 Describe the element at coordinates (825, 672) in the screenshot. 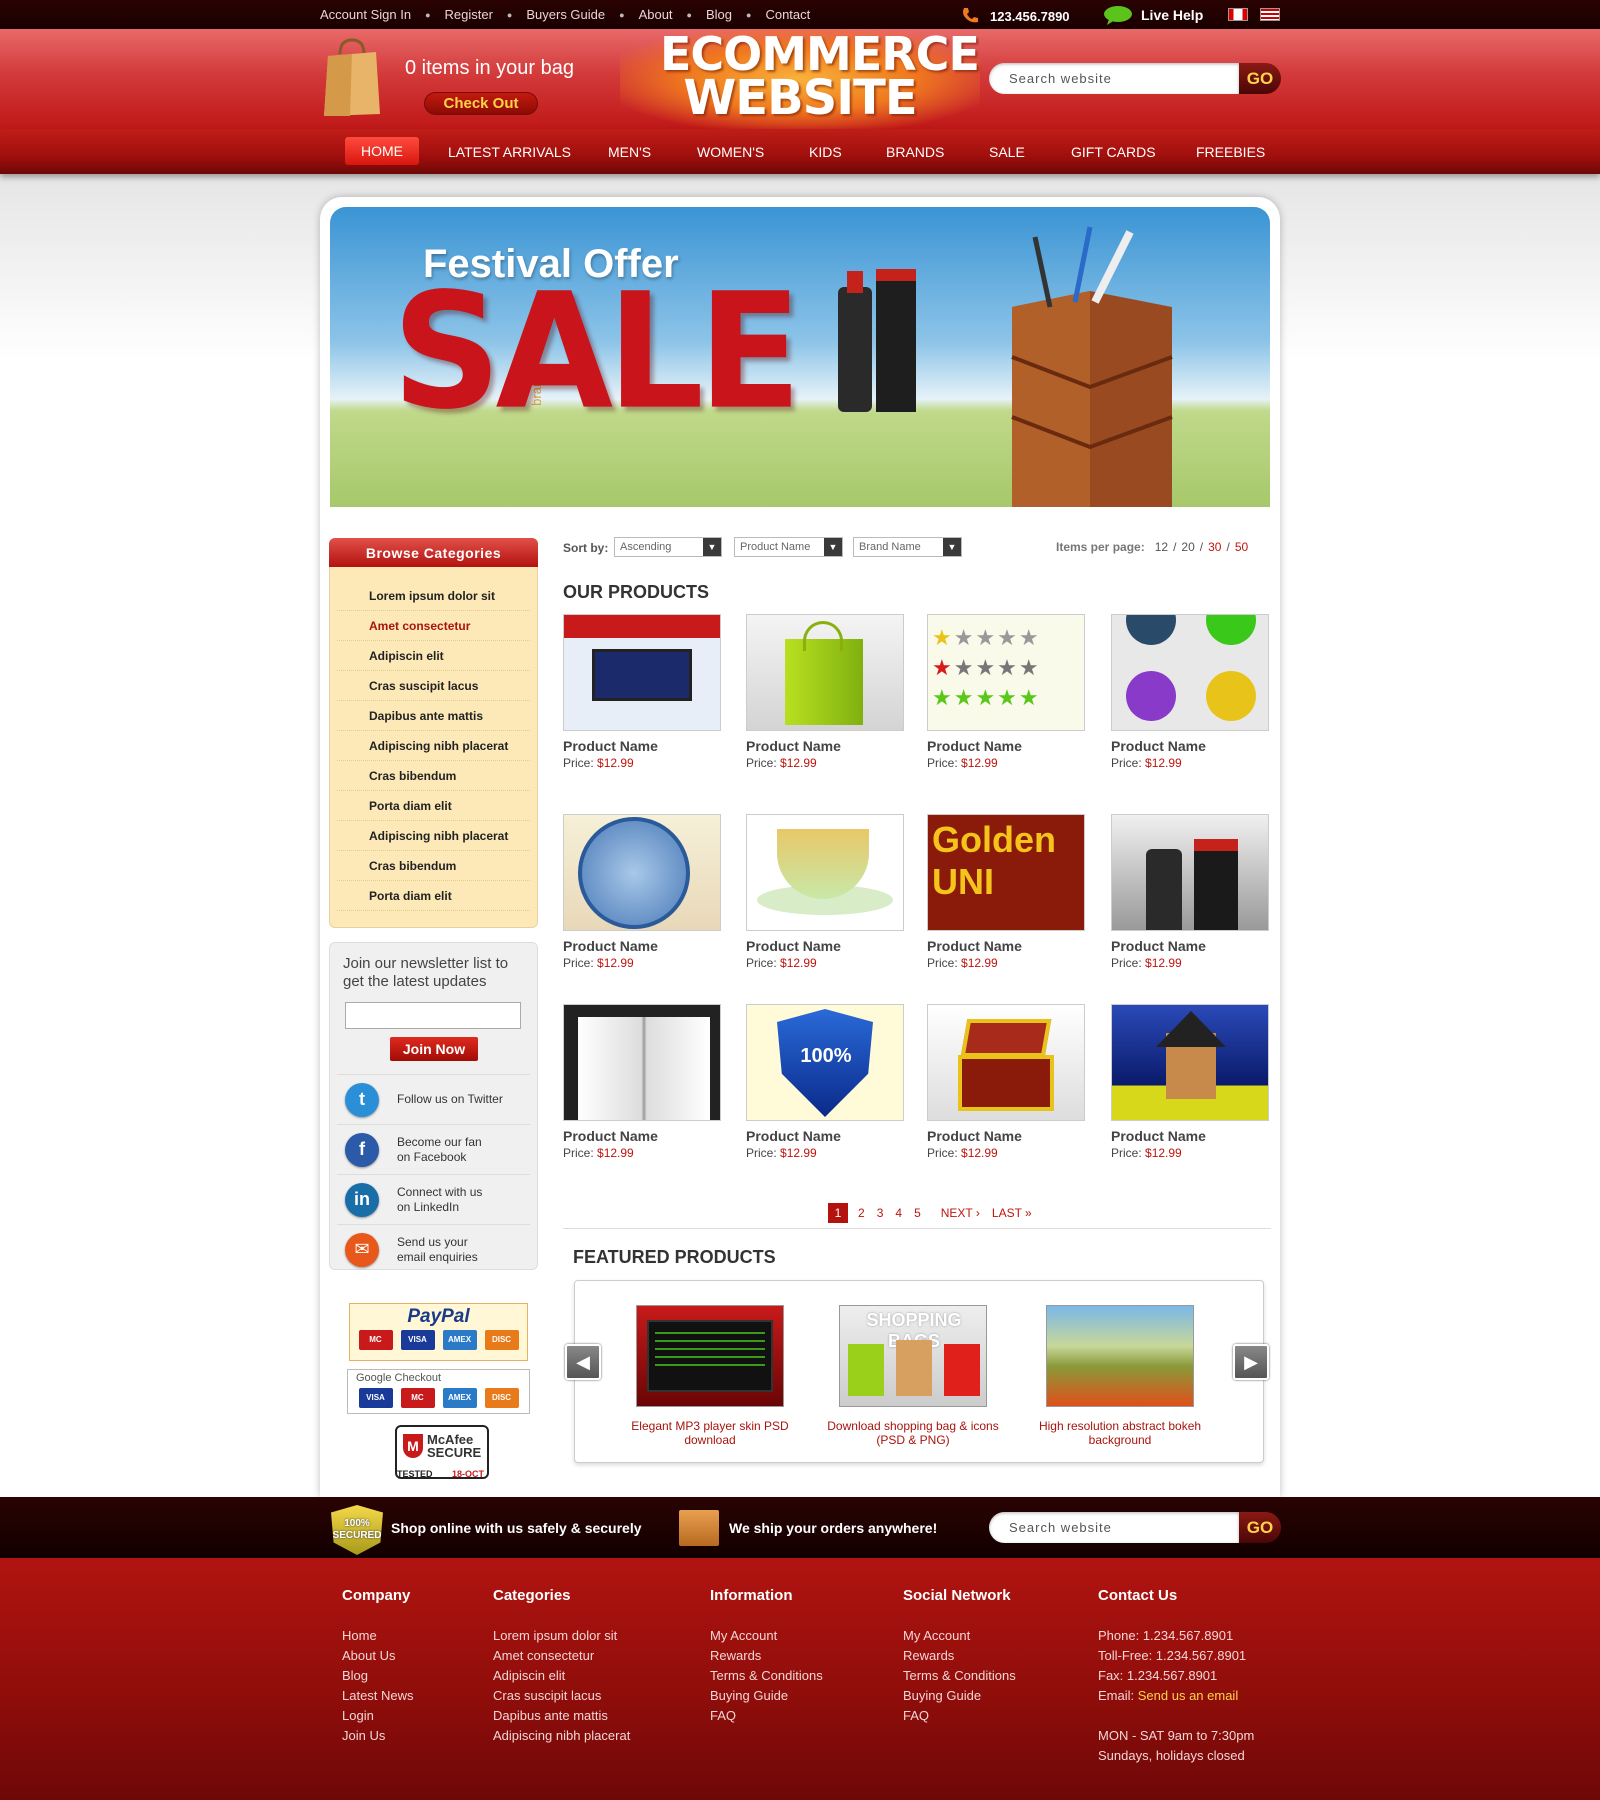

I see `green-shopping-bag-image` at that location.